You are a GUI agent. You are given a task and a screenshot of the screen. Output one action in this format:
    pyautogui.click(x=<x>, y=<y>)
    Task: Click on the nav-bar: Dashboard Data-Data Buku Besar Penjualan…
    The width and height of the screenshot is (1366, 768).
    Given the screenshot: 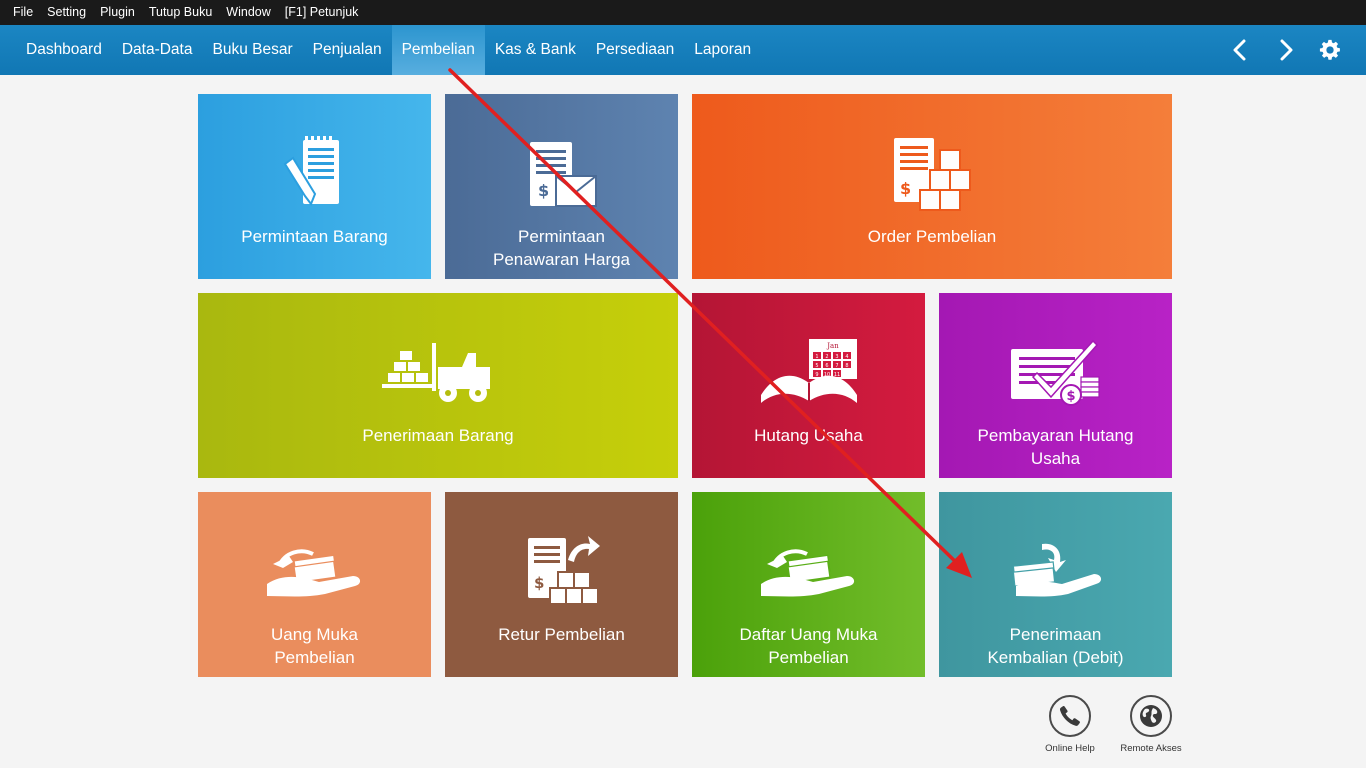 What is the action you would take?
    pyautogui.click(x=683, y=50)
    